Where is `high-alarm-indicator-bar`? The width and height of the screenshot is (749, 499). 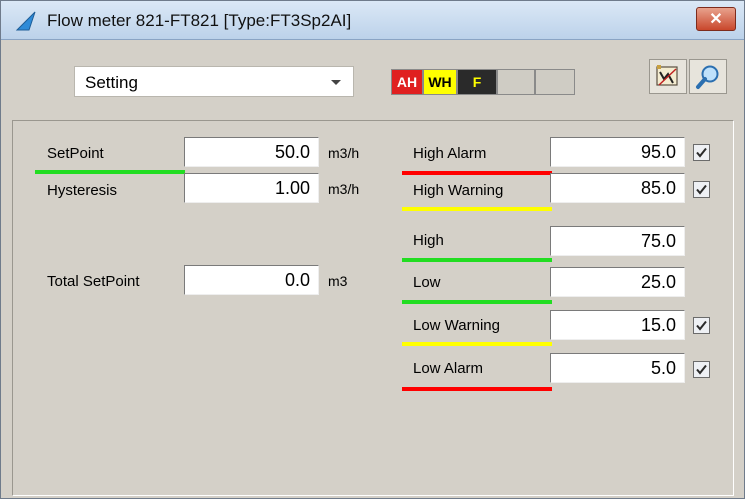 high-alarm-indicator-bar is located at coordinates (477, 173).